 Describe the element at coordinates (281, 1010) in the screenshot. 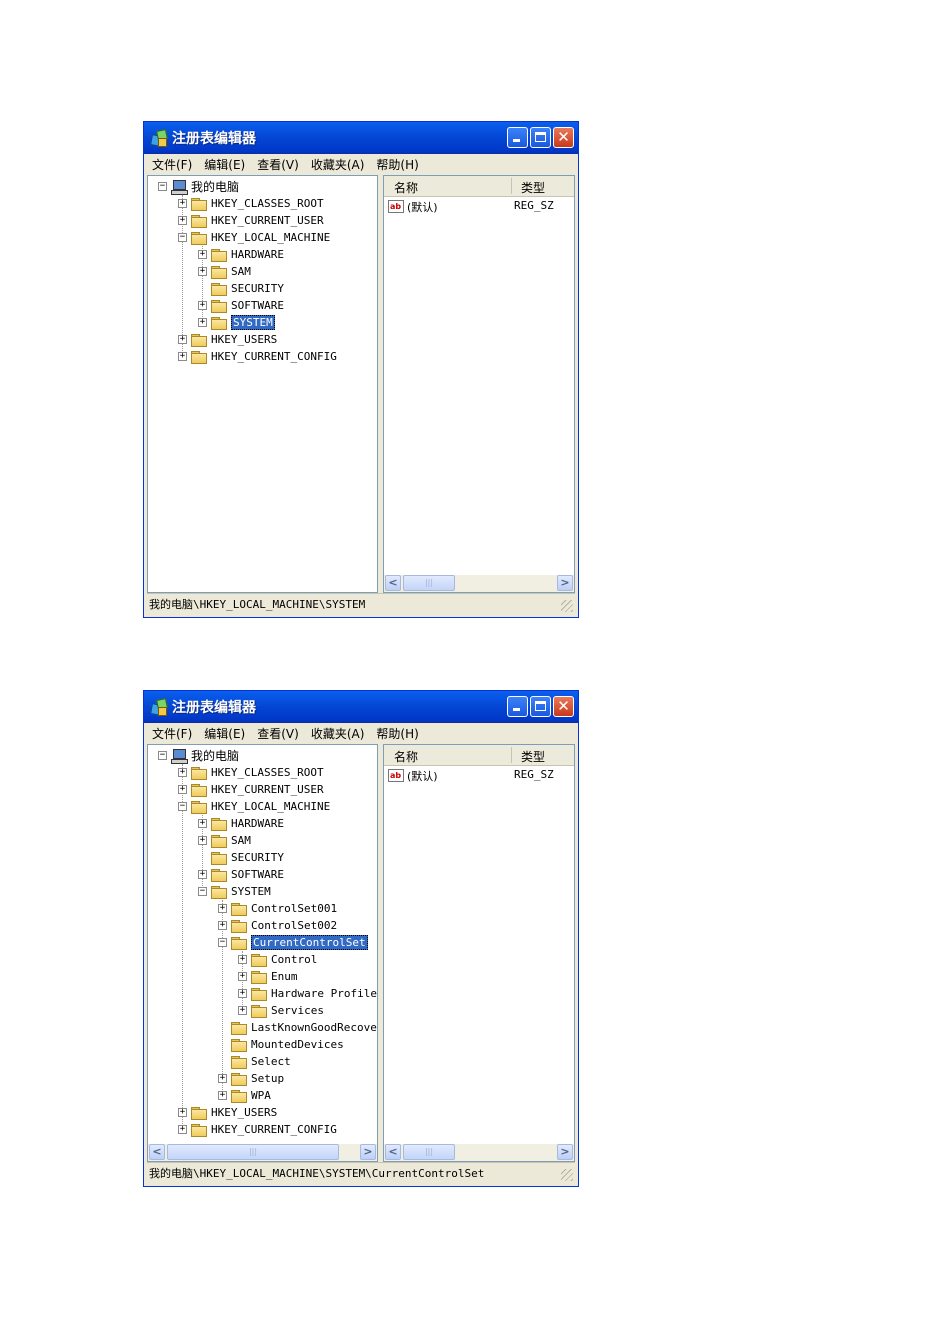

I see `tree-node: + Services` at that location.